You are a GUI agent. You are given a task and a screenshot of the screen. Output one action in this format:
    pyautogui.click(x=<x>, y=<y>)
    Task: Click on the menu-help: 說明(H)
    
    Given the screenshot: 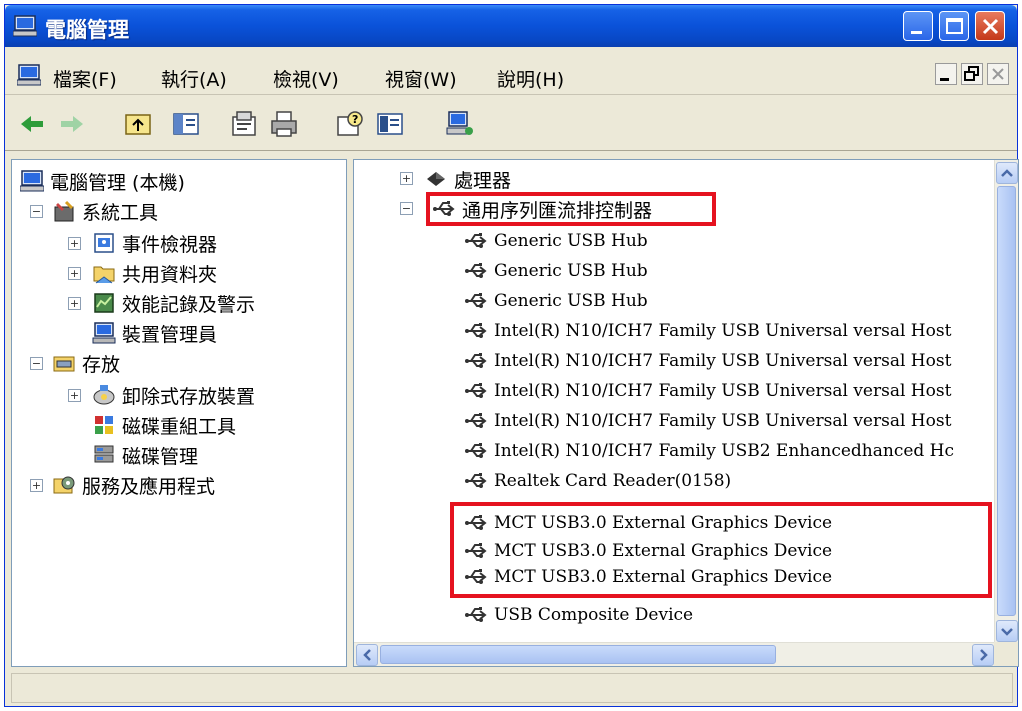 What is the action you would take?
    pyautogui.click(x=530, y=78)
    